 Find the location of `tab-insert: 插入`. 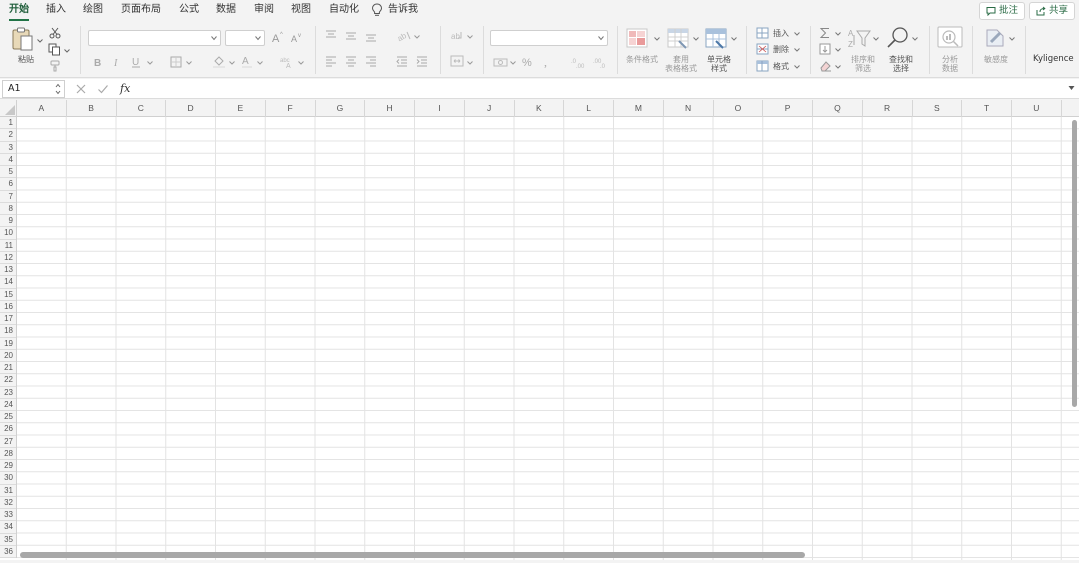

tab-insert: 插入 is located at coordinates (56, 11).